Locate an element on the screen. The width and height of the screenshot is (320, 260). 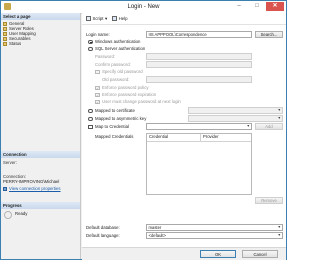
remove-credential-button: Remove is located at coordinates (269, 200).